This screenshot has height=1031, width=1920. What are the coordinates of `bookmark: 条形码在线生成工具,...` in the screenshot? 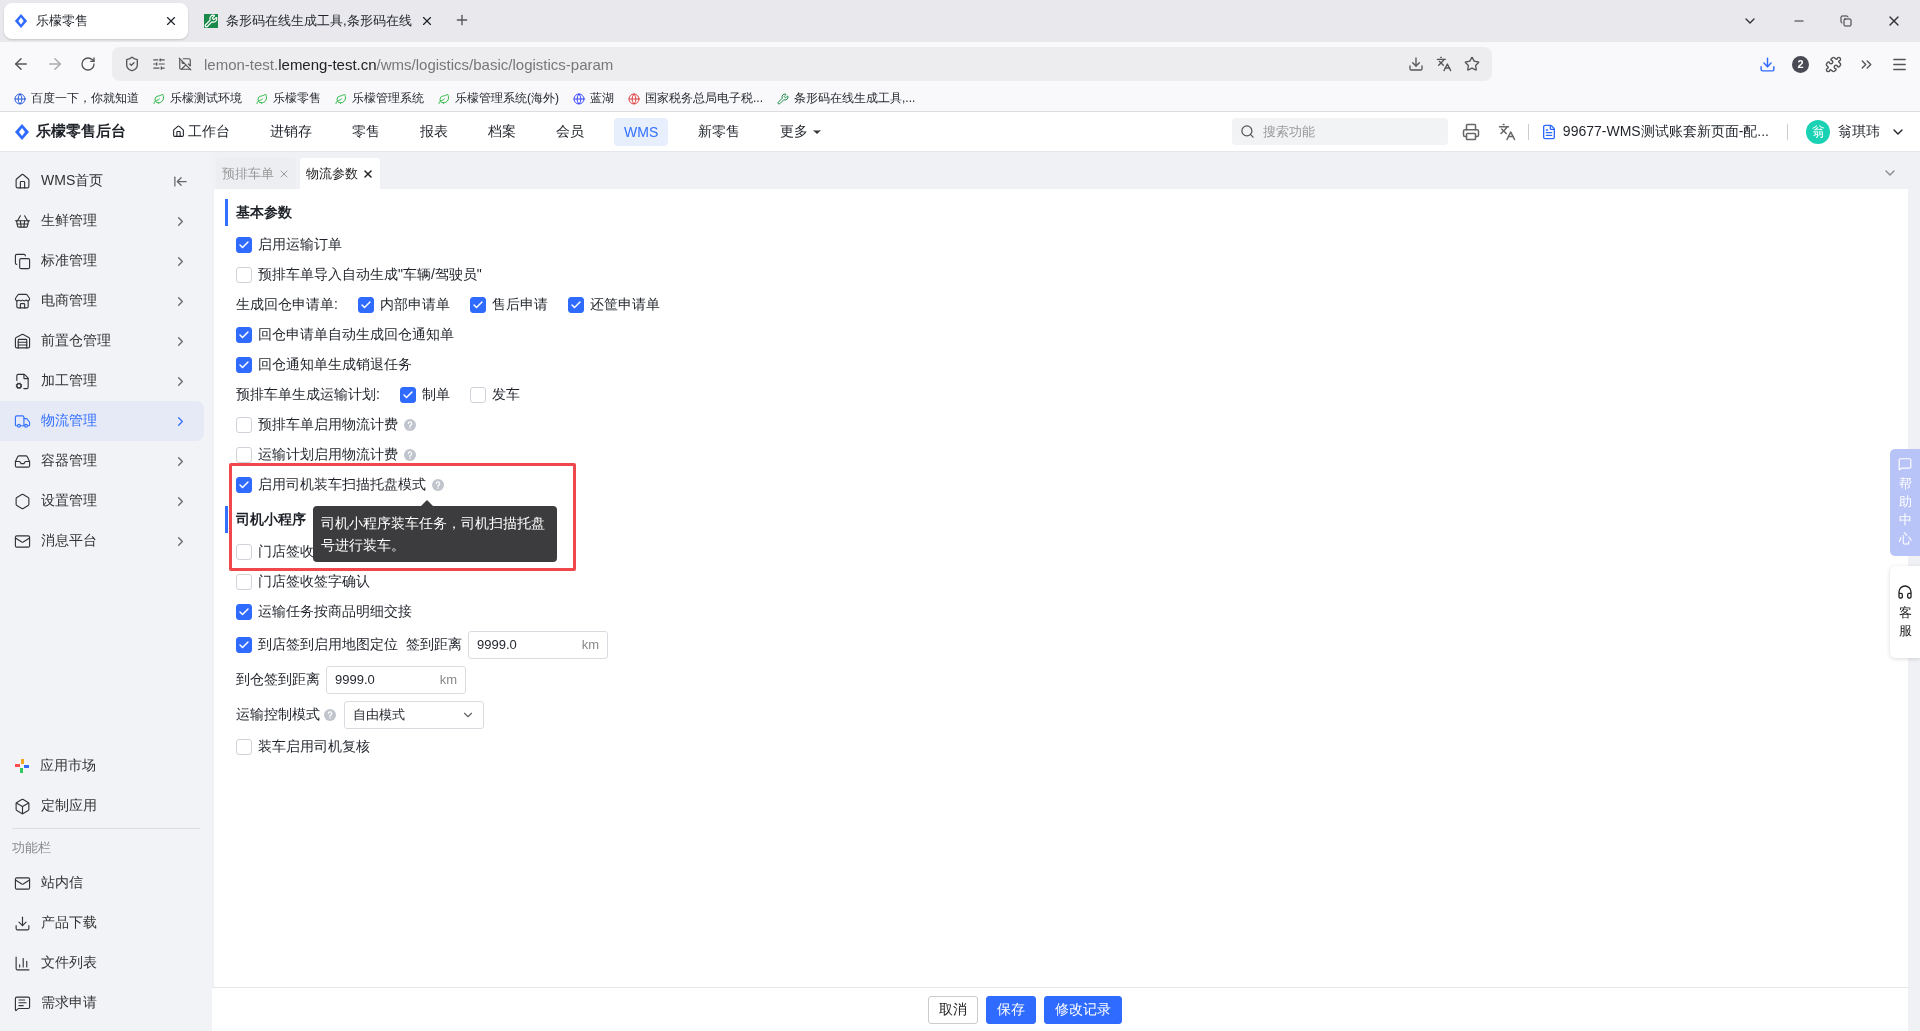 It's located at (846, 98).